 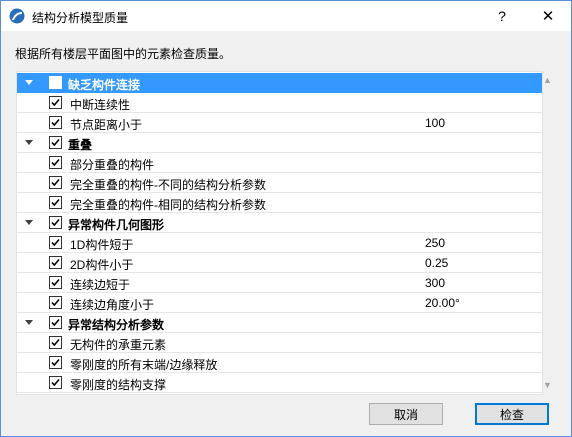 I want to click on option-value: 0.25, so click(x=436, y=263).